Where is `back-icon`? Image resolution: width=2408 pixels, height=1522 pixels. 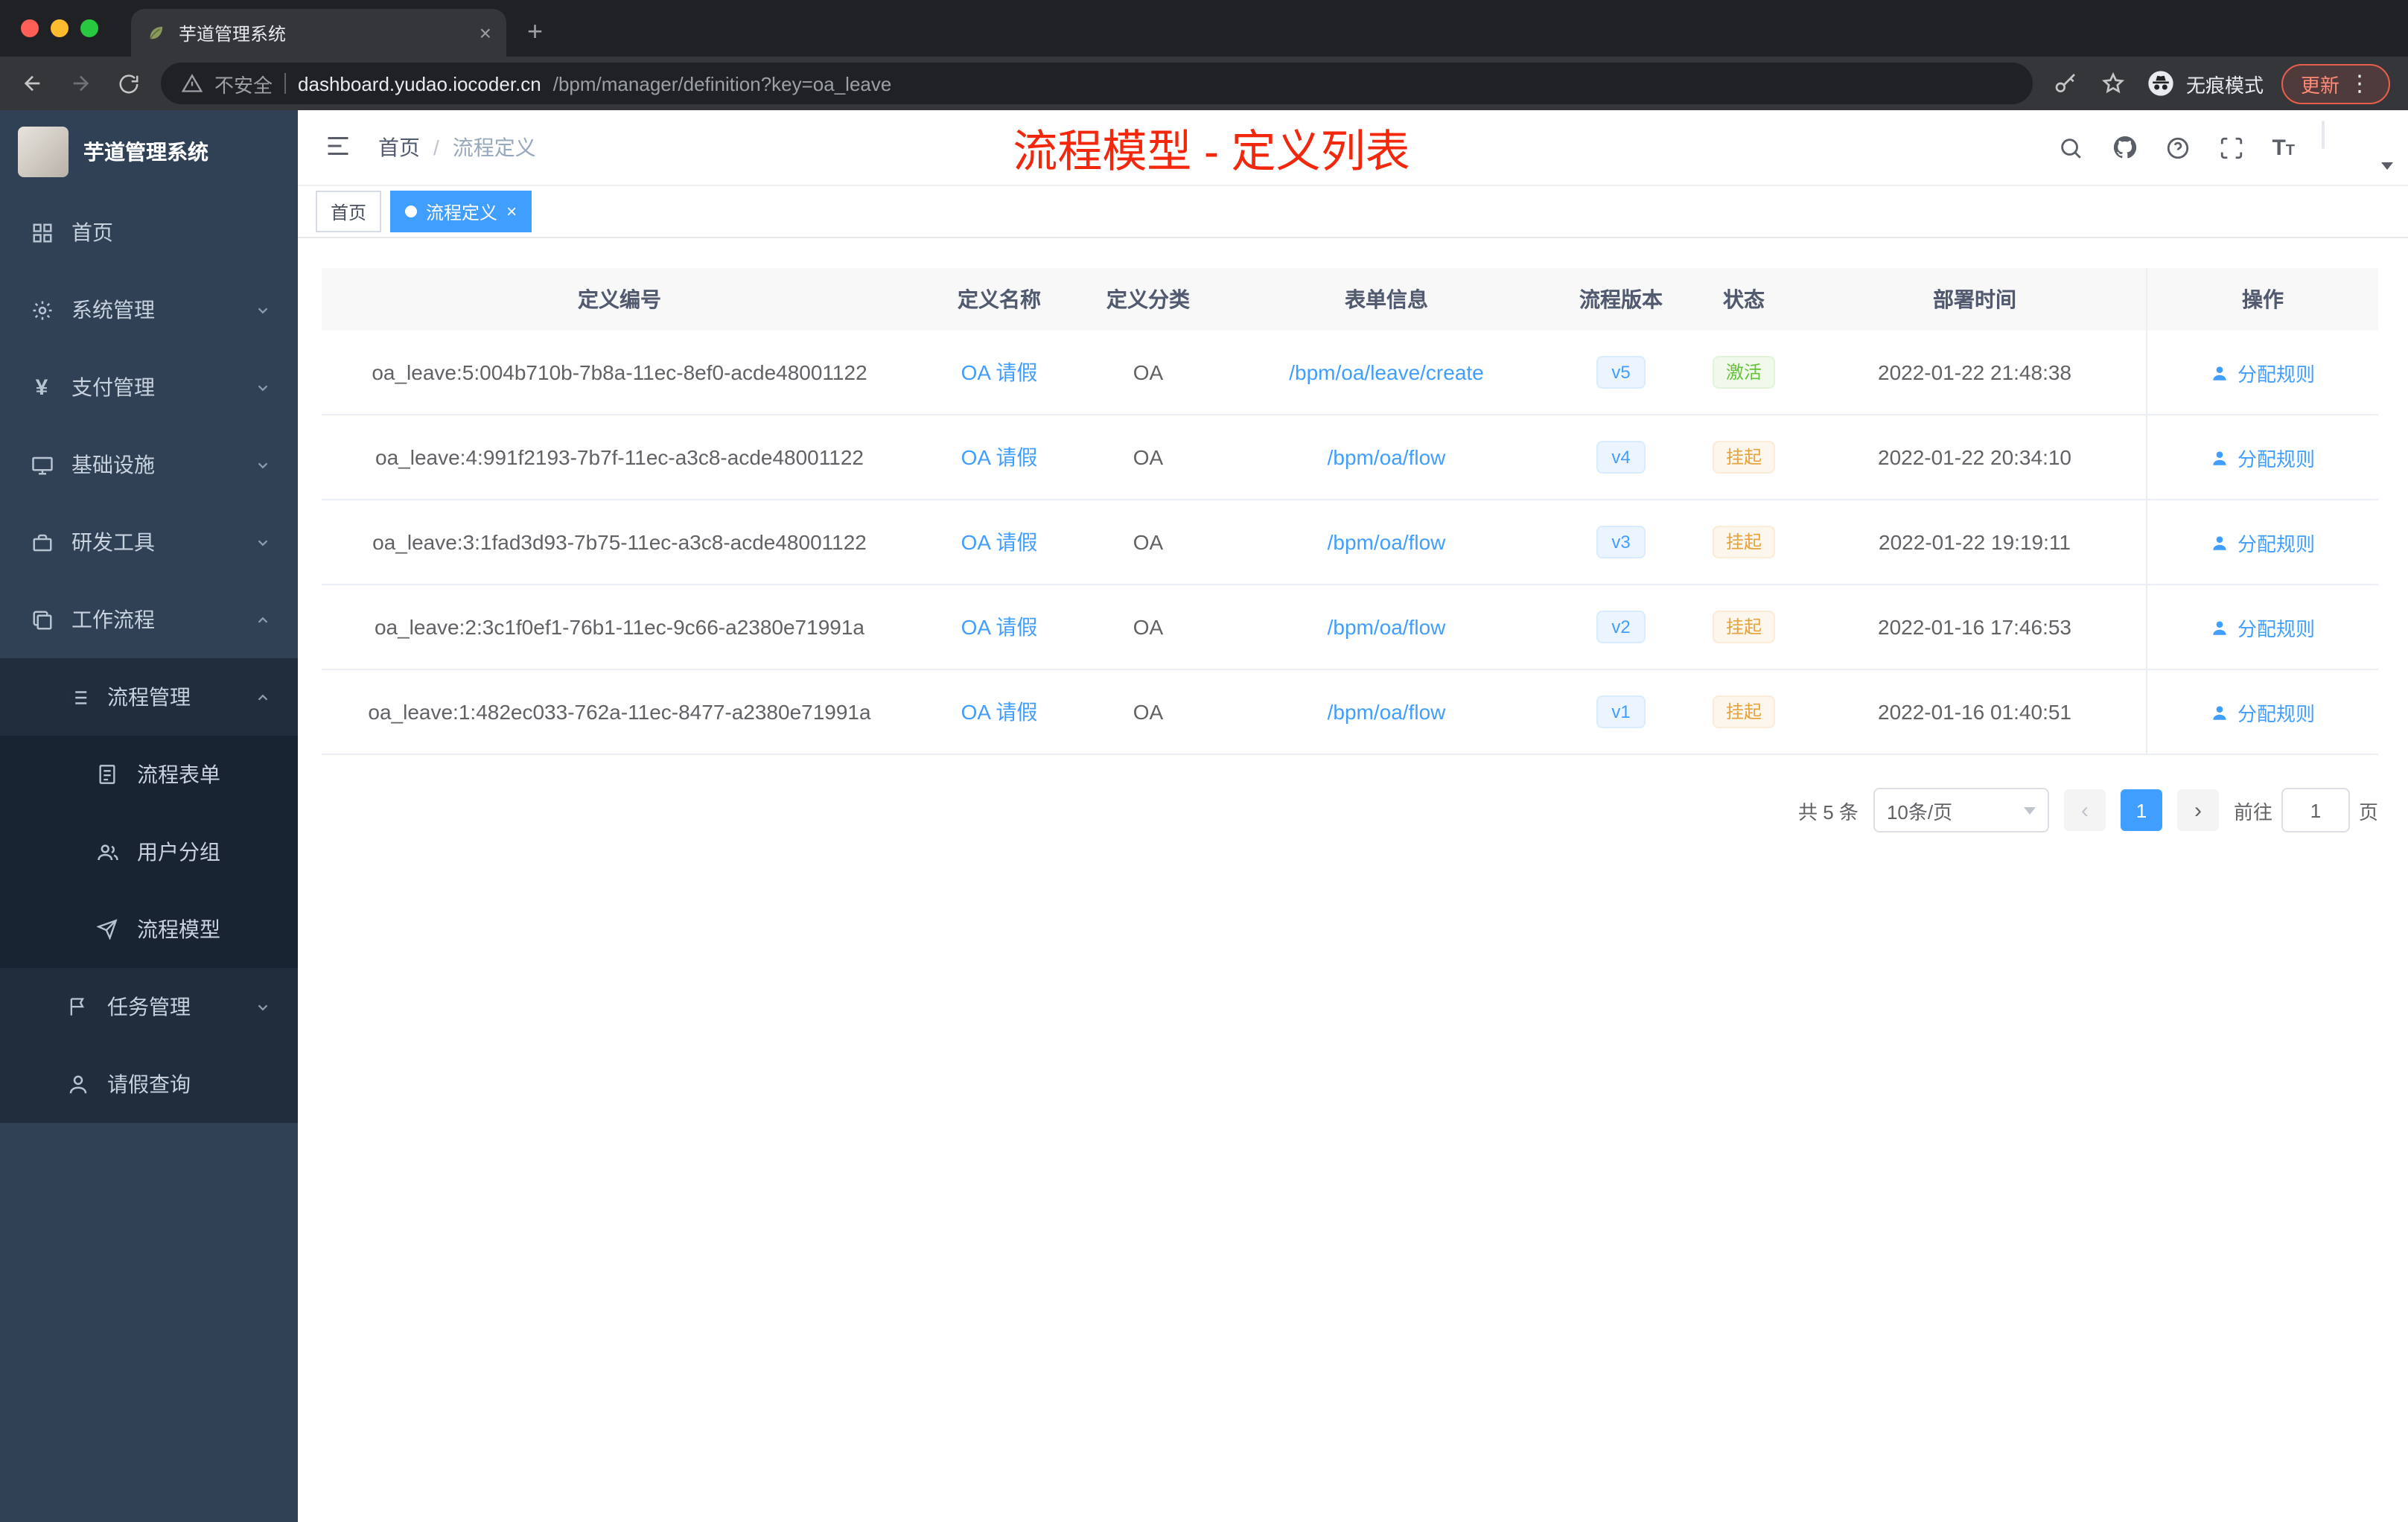
back-icon is located at coordinates (33, 83).